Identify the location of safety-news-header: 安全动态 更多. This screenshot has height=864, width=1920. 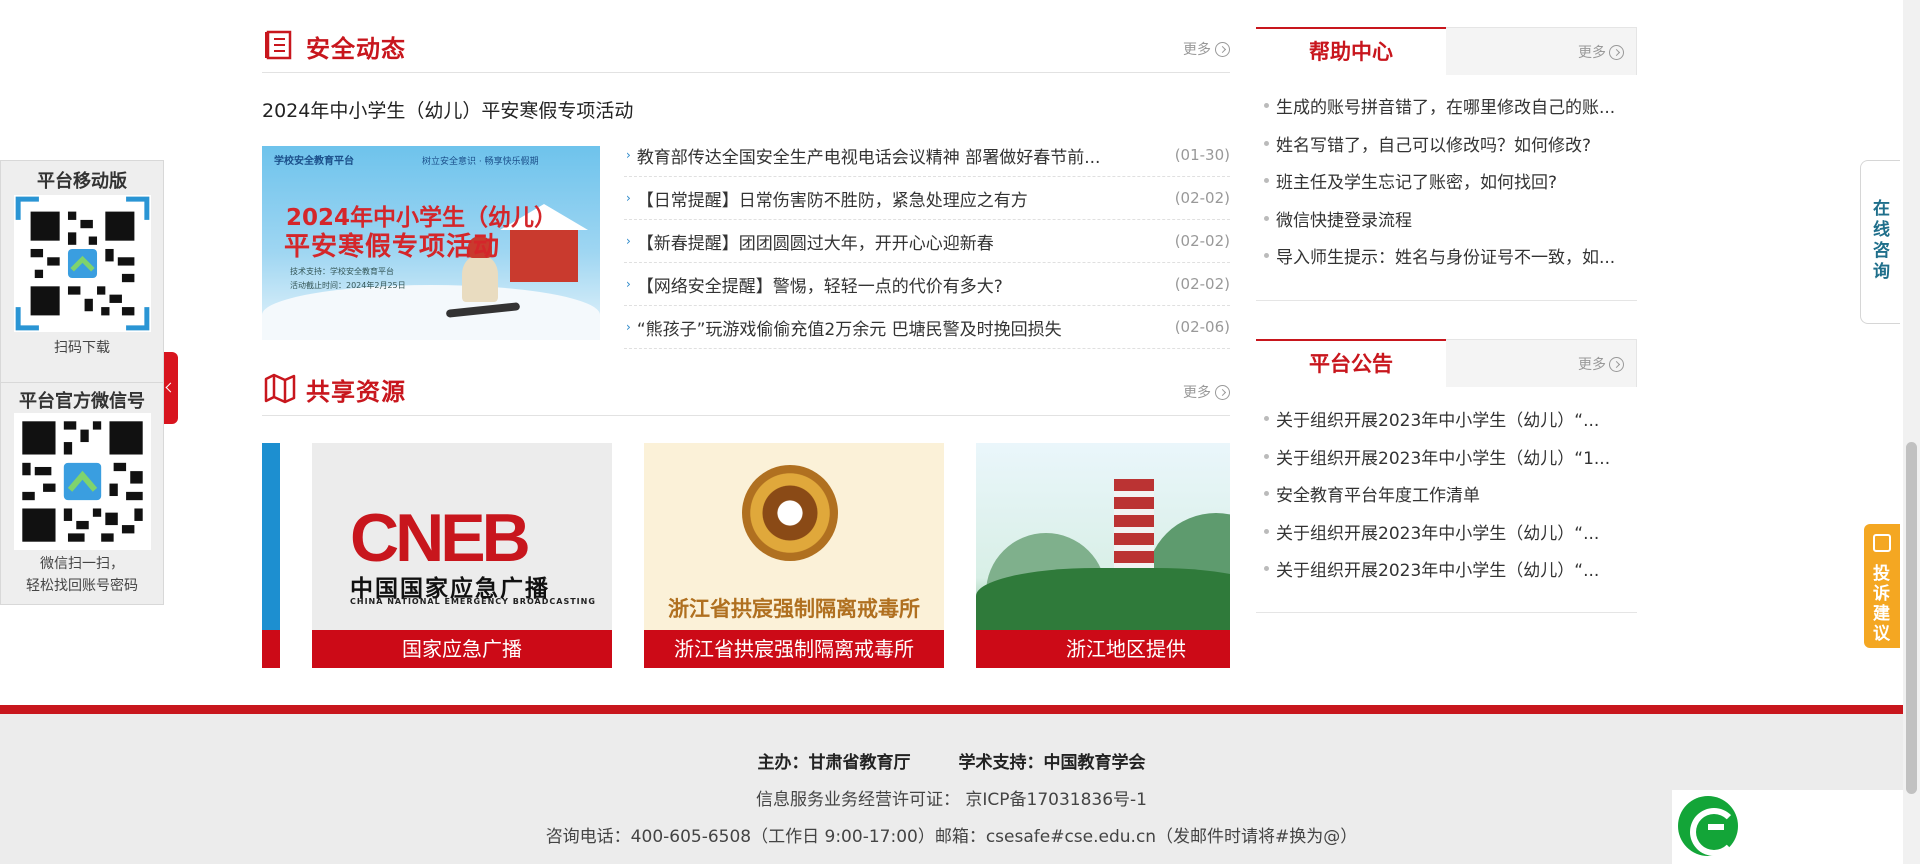
(746, 49).